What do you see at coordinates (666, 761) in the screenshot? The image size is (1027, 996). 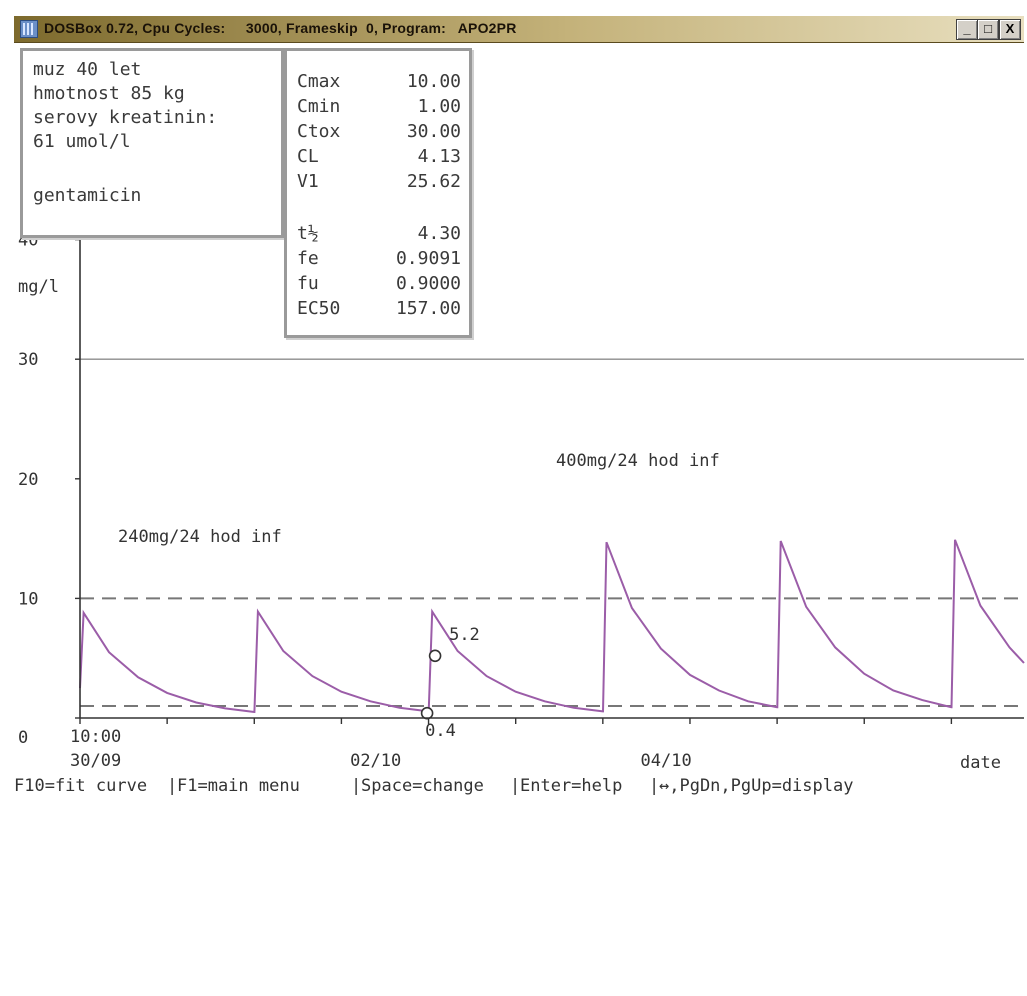 I see `x-tick-date-label: 04/10` at bounding box center [666, 761].